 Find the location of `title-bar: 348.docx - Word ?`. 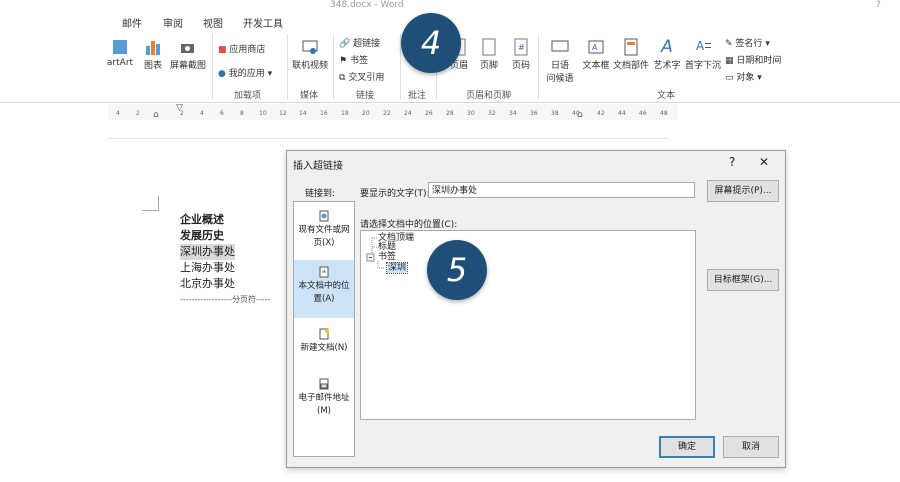

title-bar: 348.docx - Word ? is located at coordinates (450, 7).